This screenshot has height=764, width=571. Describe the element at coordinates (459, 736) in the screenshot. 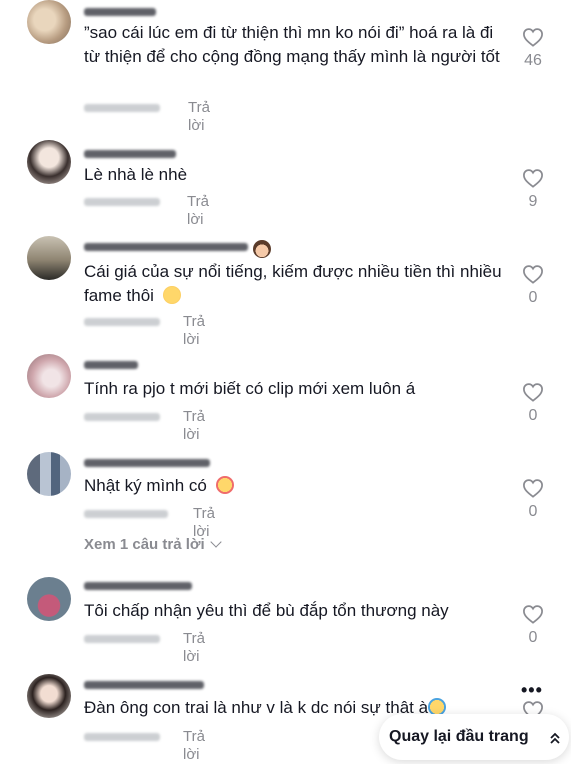

I see `back-to-top-label: Quay lại đầu trang` at that location.